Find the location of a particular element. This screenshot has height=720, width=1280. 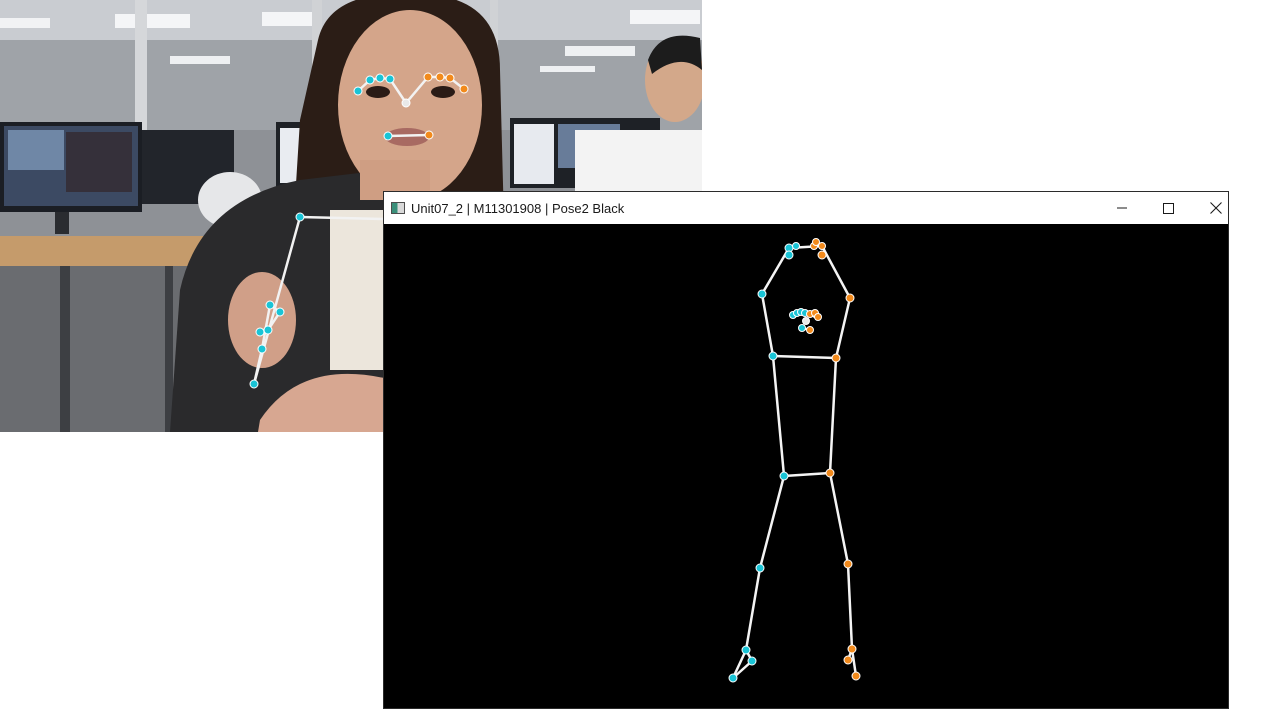

minimize-button is located at coordinates (1122, 208).